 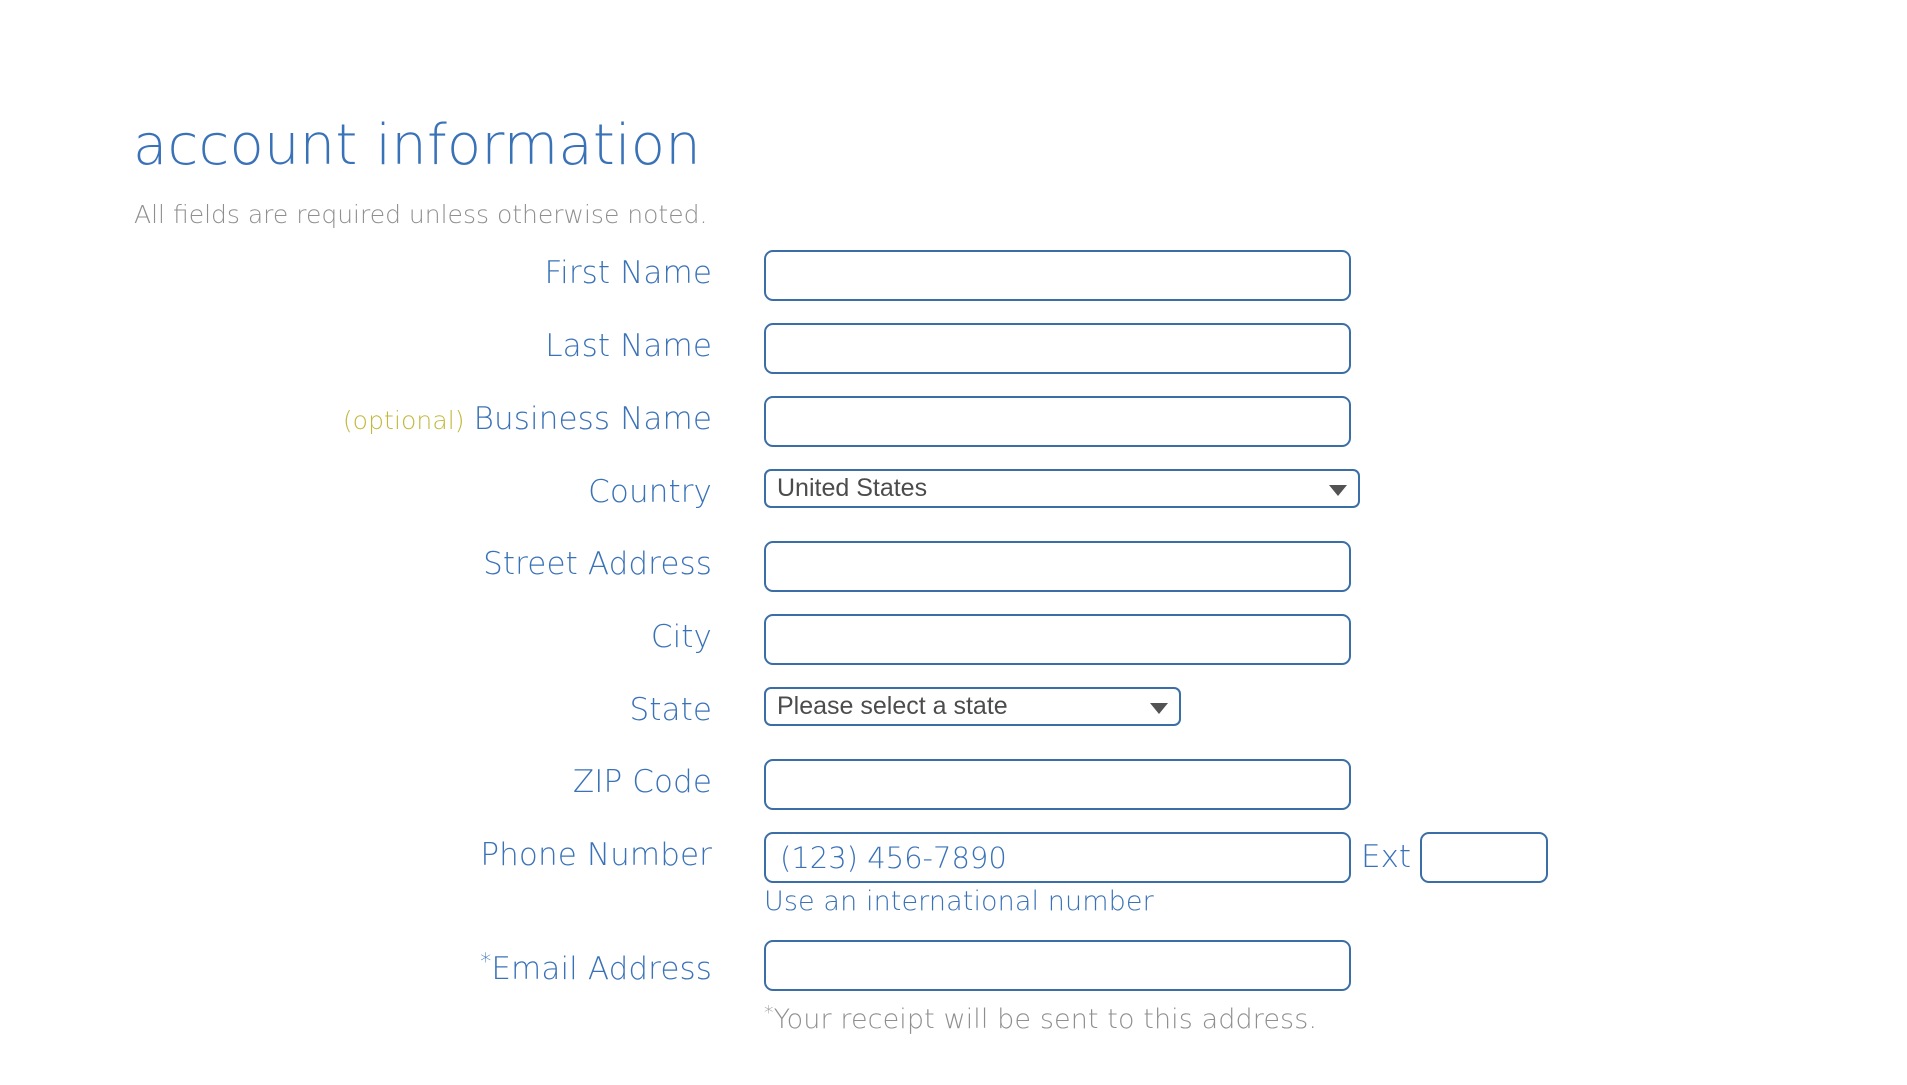 I want to click on last-name-label: Last Name, so click(x=628, y=346).